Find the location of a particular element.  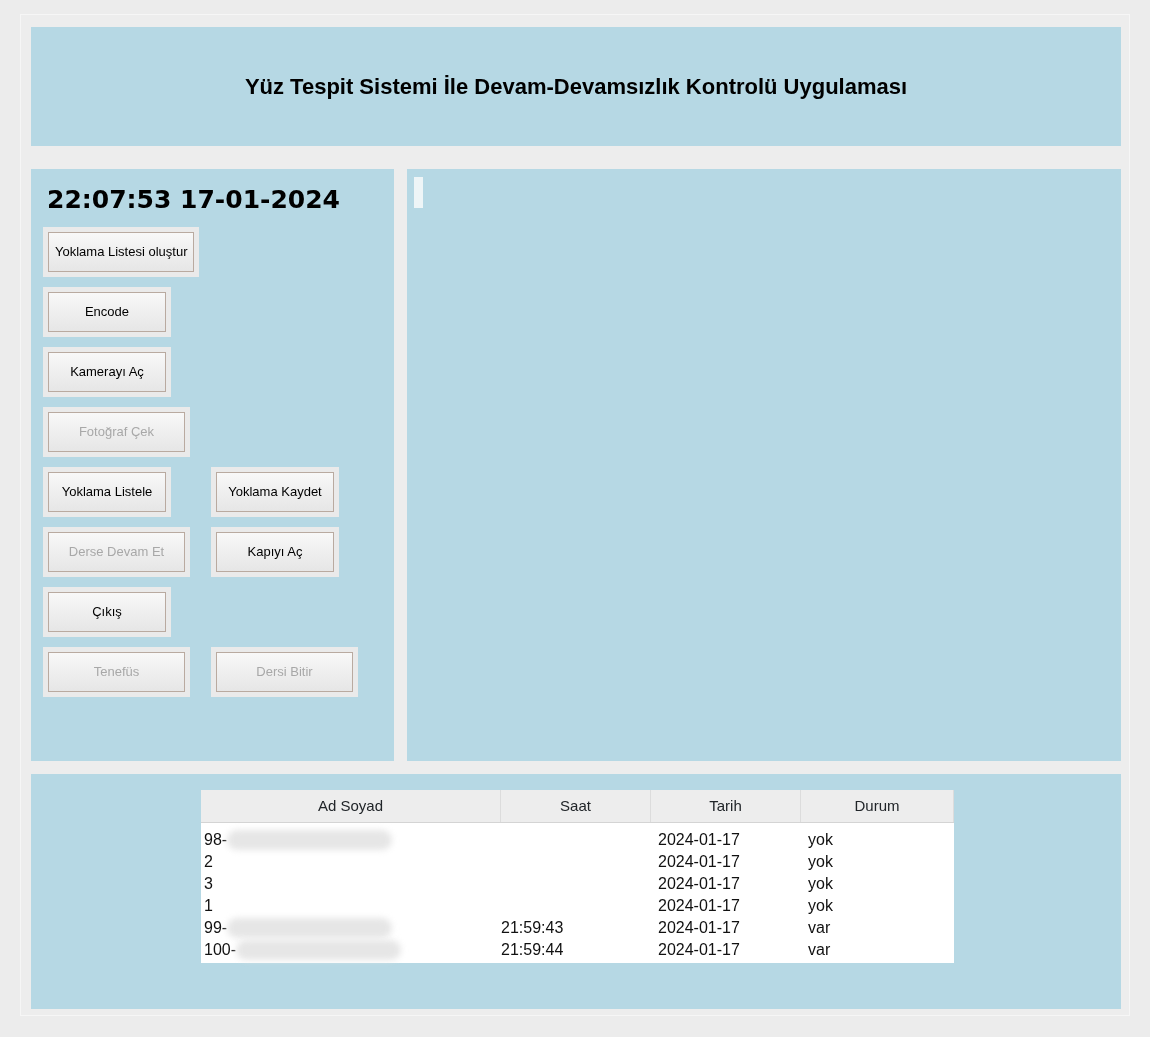

table-cell-text: 99- is located at coordinates (216, 928).